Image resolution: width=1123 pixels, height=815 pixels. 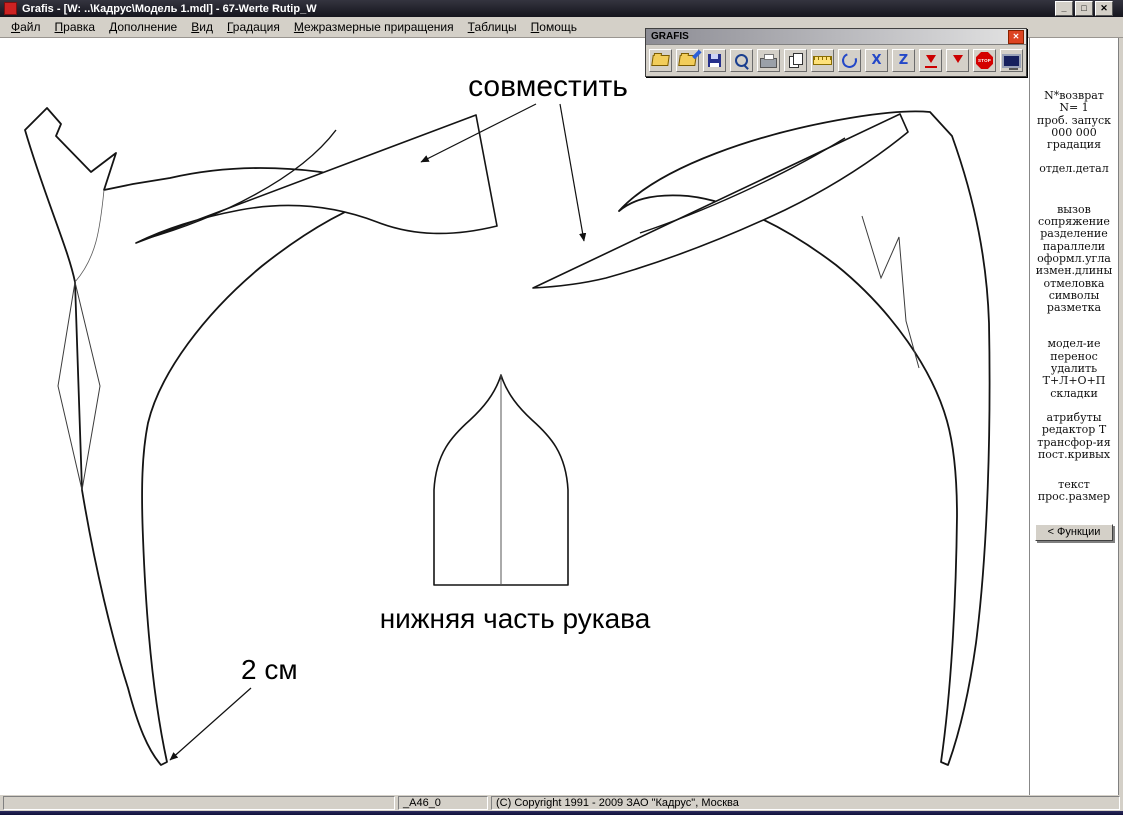 What do you see at coordinates (374, 27) in the screenshot?
I see `menu-intersize-increments: Межразмерные приращения` at bounding box center [374, 27].